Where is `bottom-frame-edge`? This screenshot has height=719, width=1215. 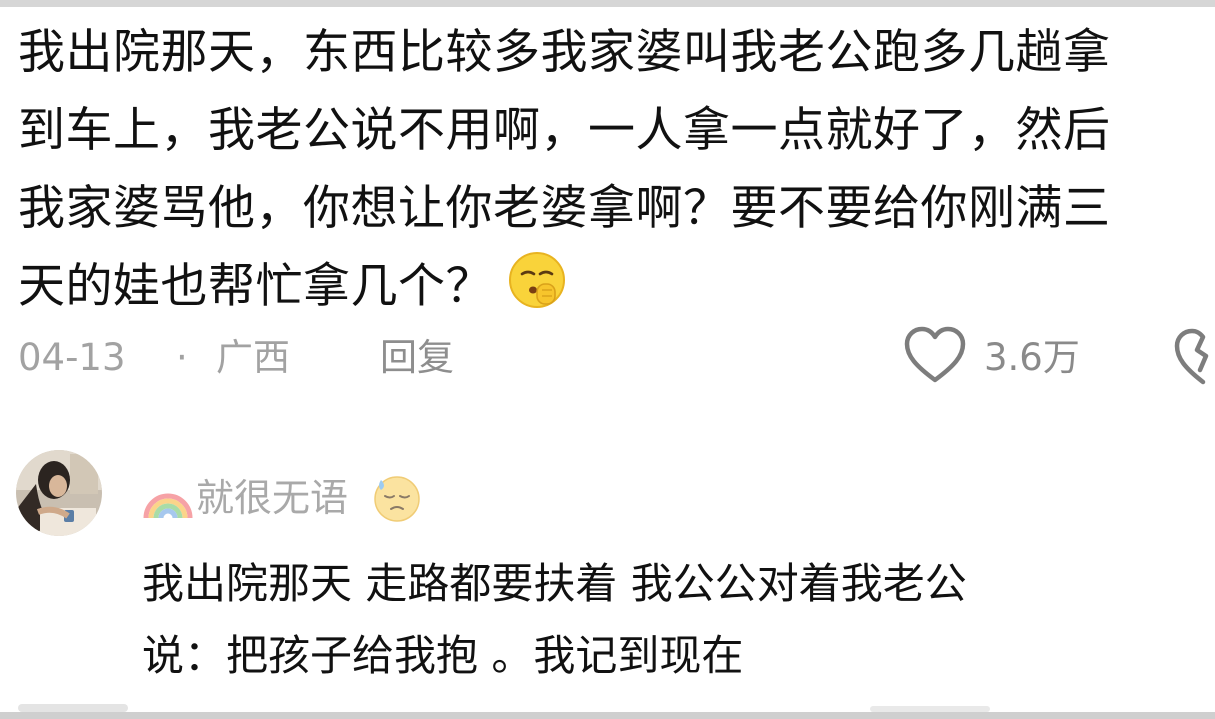
bottom-frame-edge is located at coordinates (607, 715).